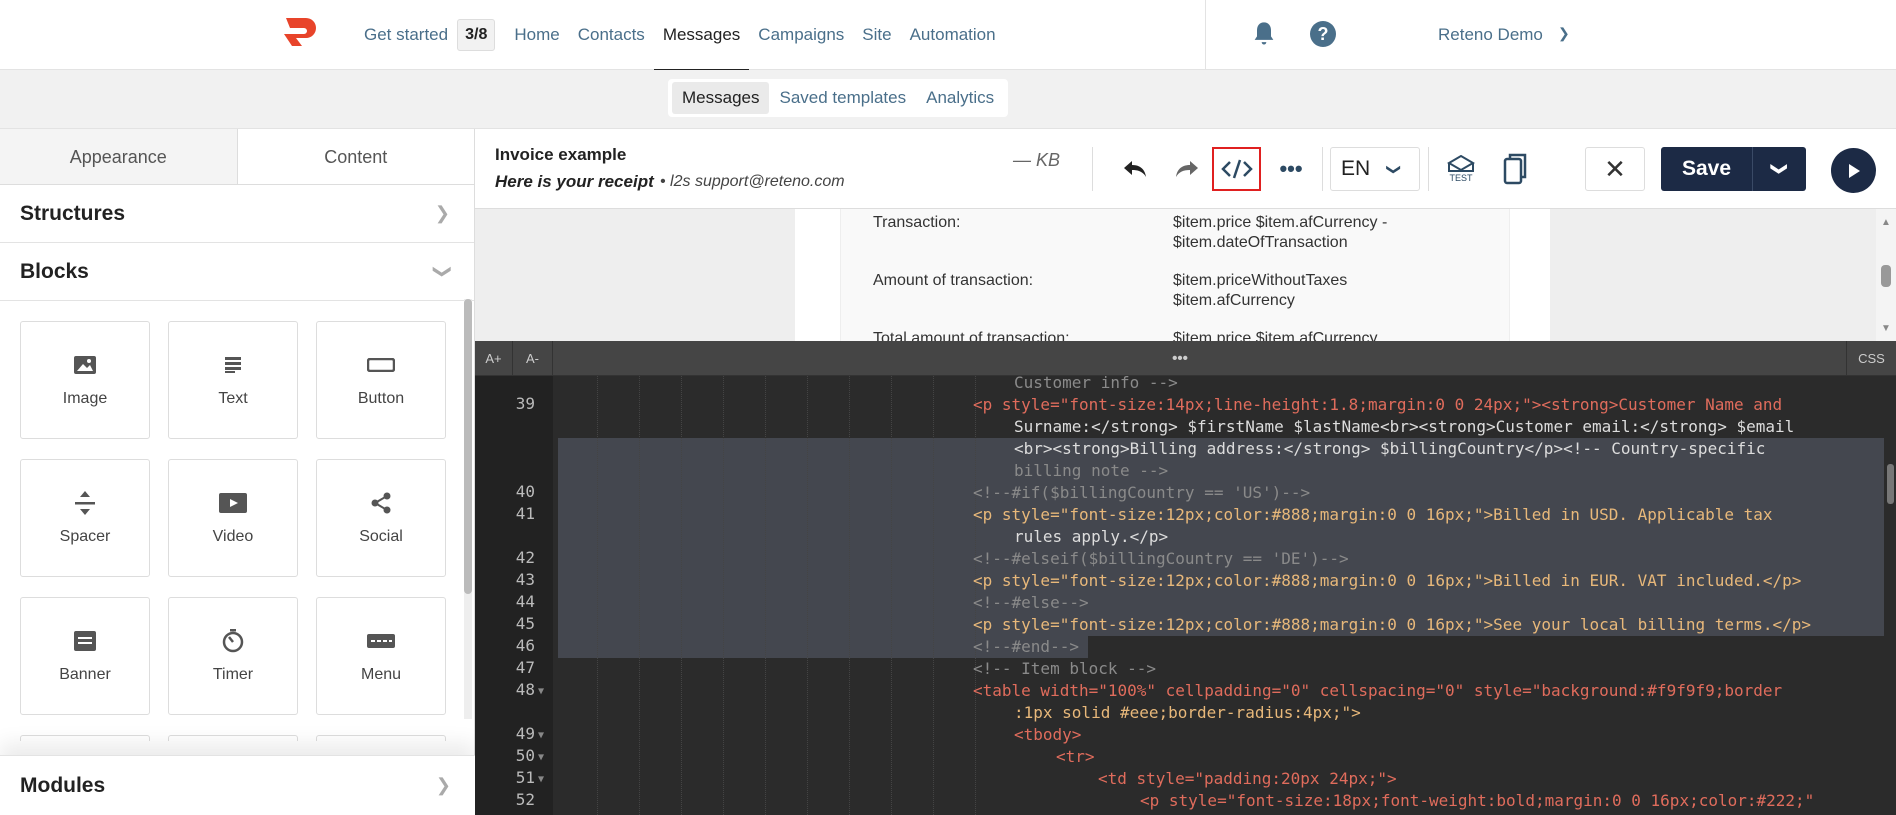 The image size is (1896, 815). Describe the element at coordinates (1515, 169) in the screenshot. I see `copy-icon` at that location.